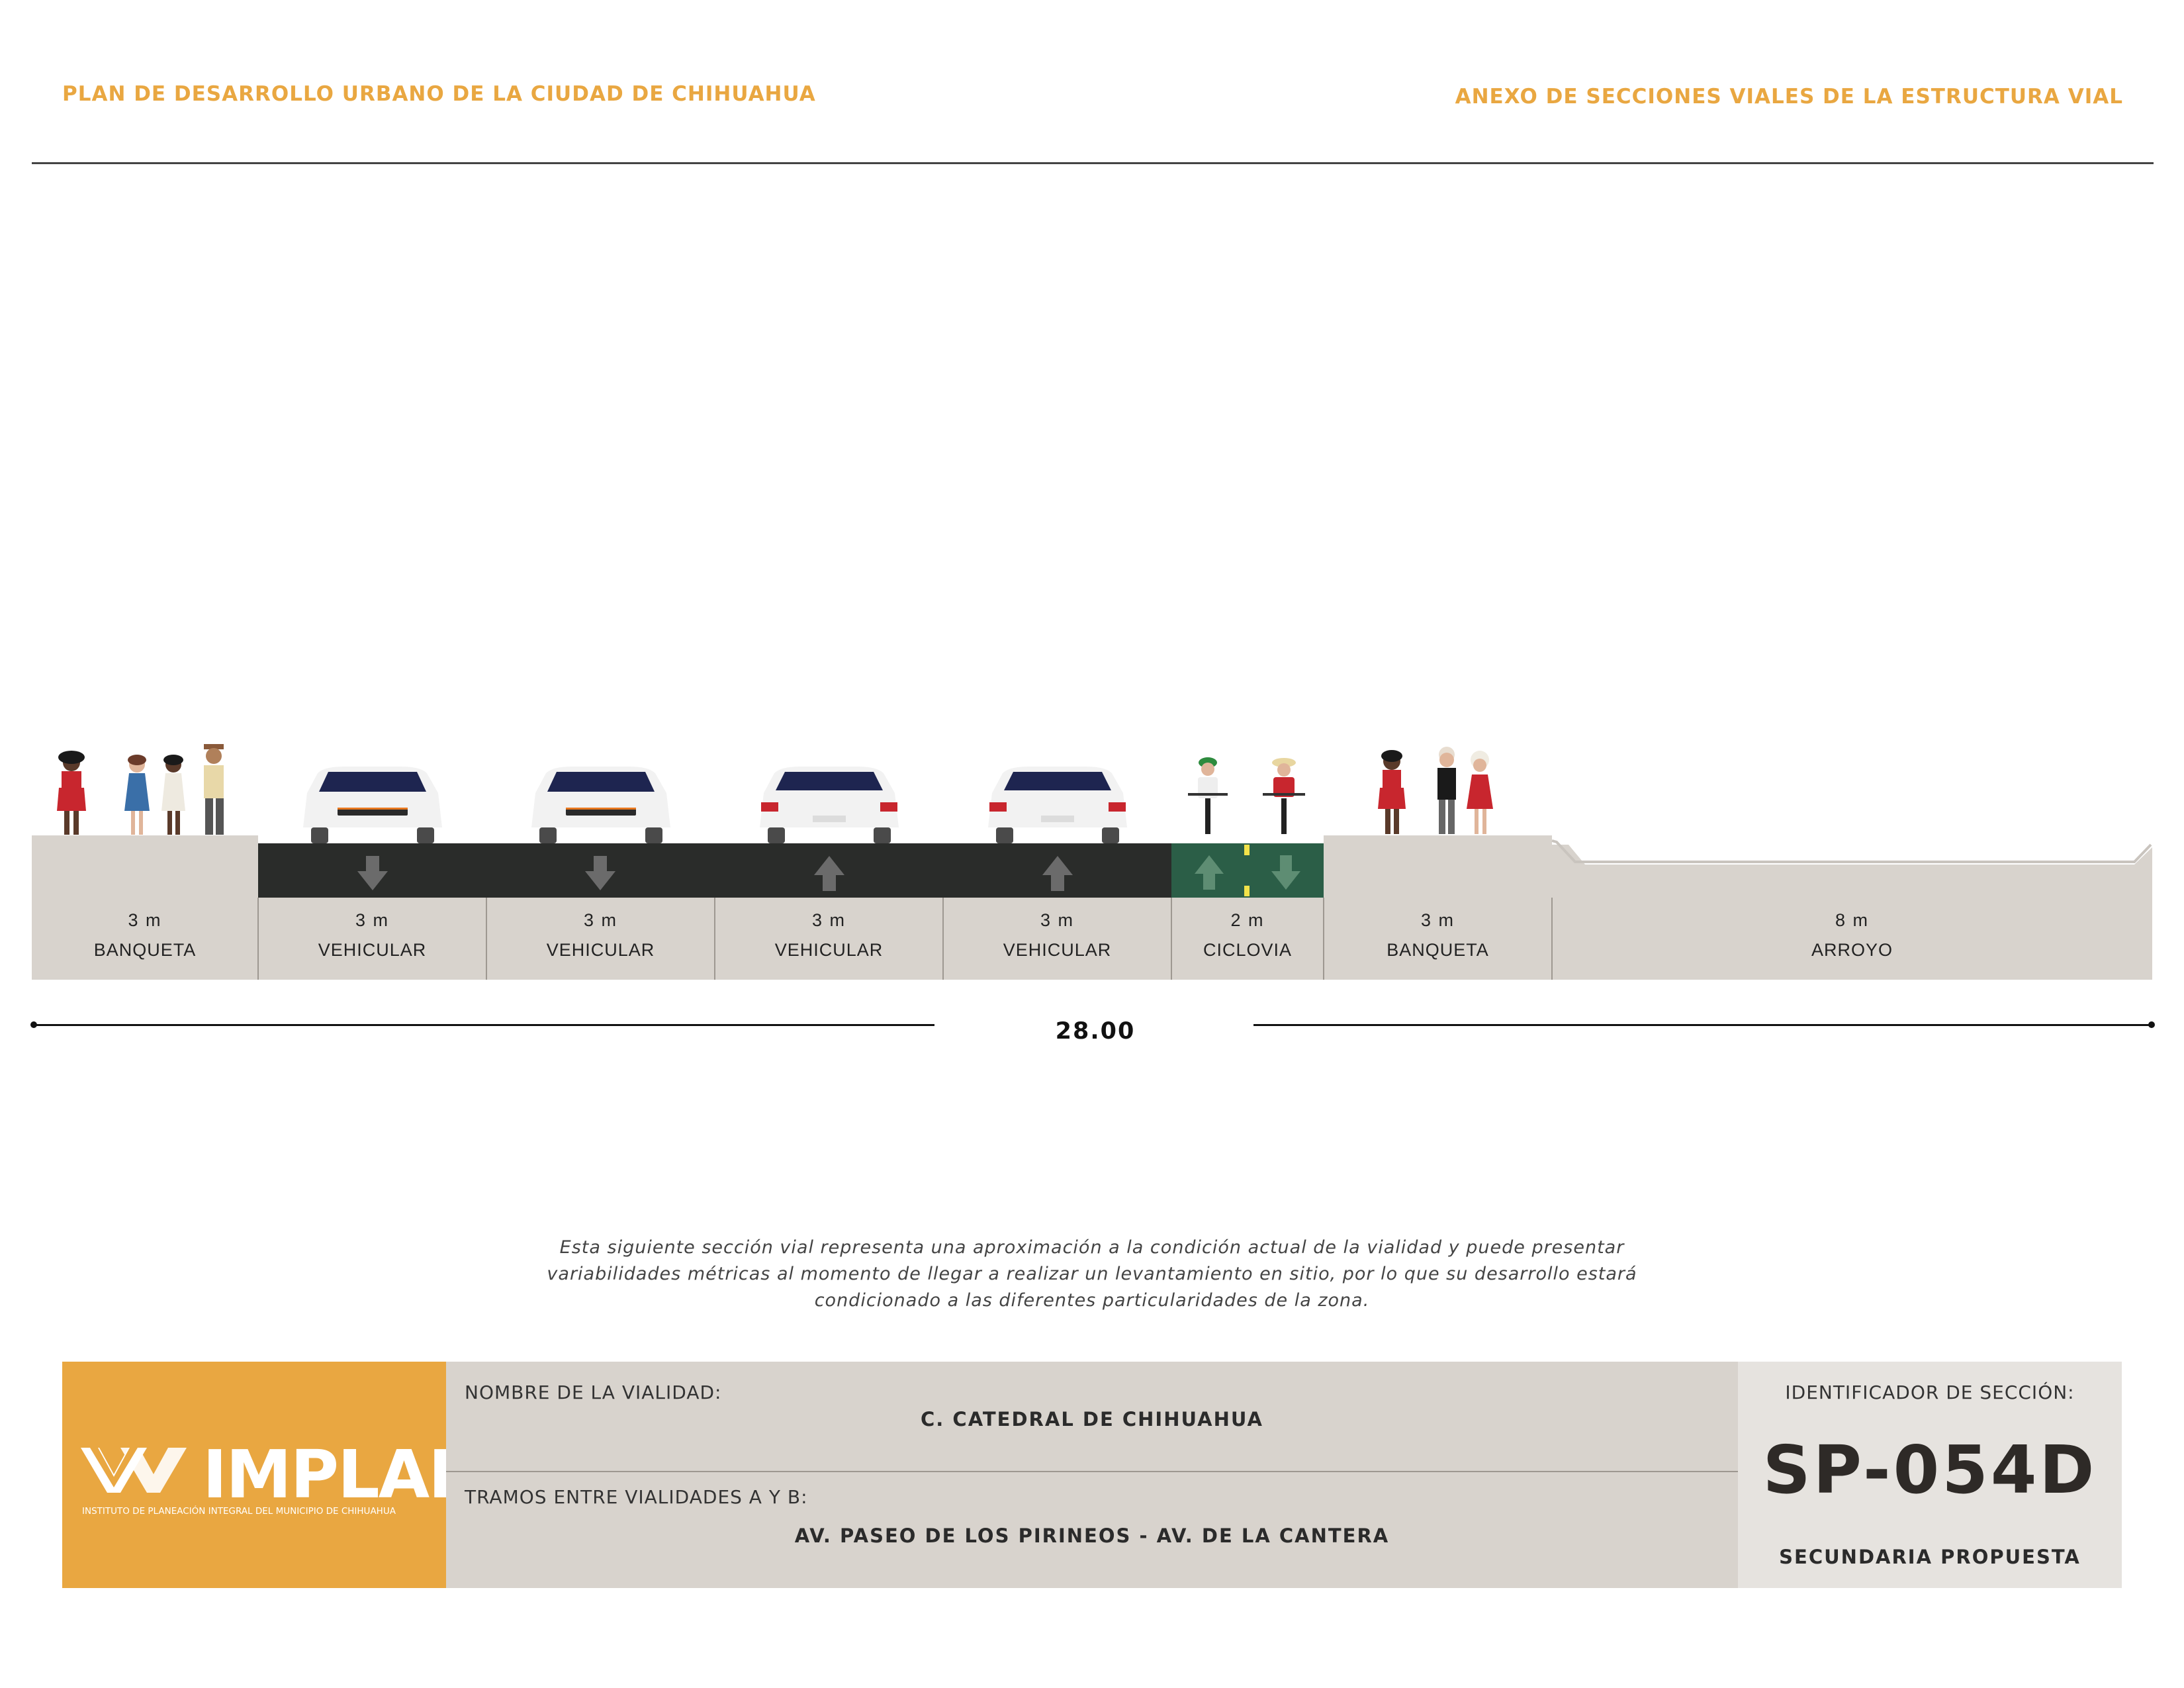  What do you see at coordinates (600, 935) in the screenshot?
I see `segment-label-lane-2: 3 m VEHICULAR` at bounding box center [600, 935].